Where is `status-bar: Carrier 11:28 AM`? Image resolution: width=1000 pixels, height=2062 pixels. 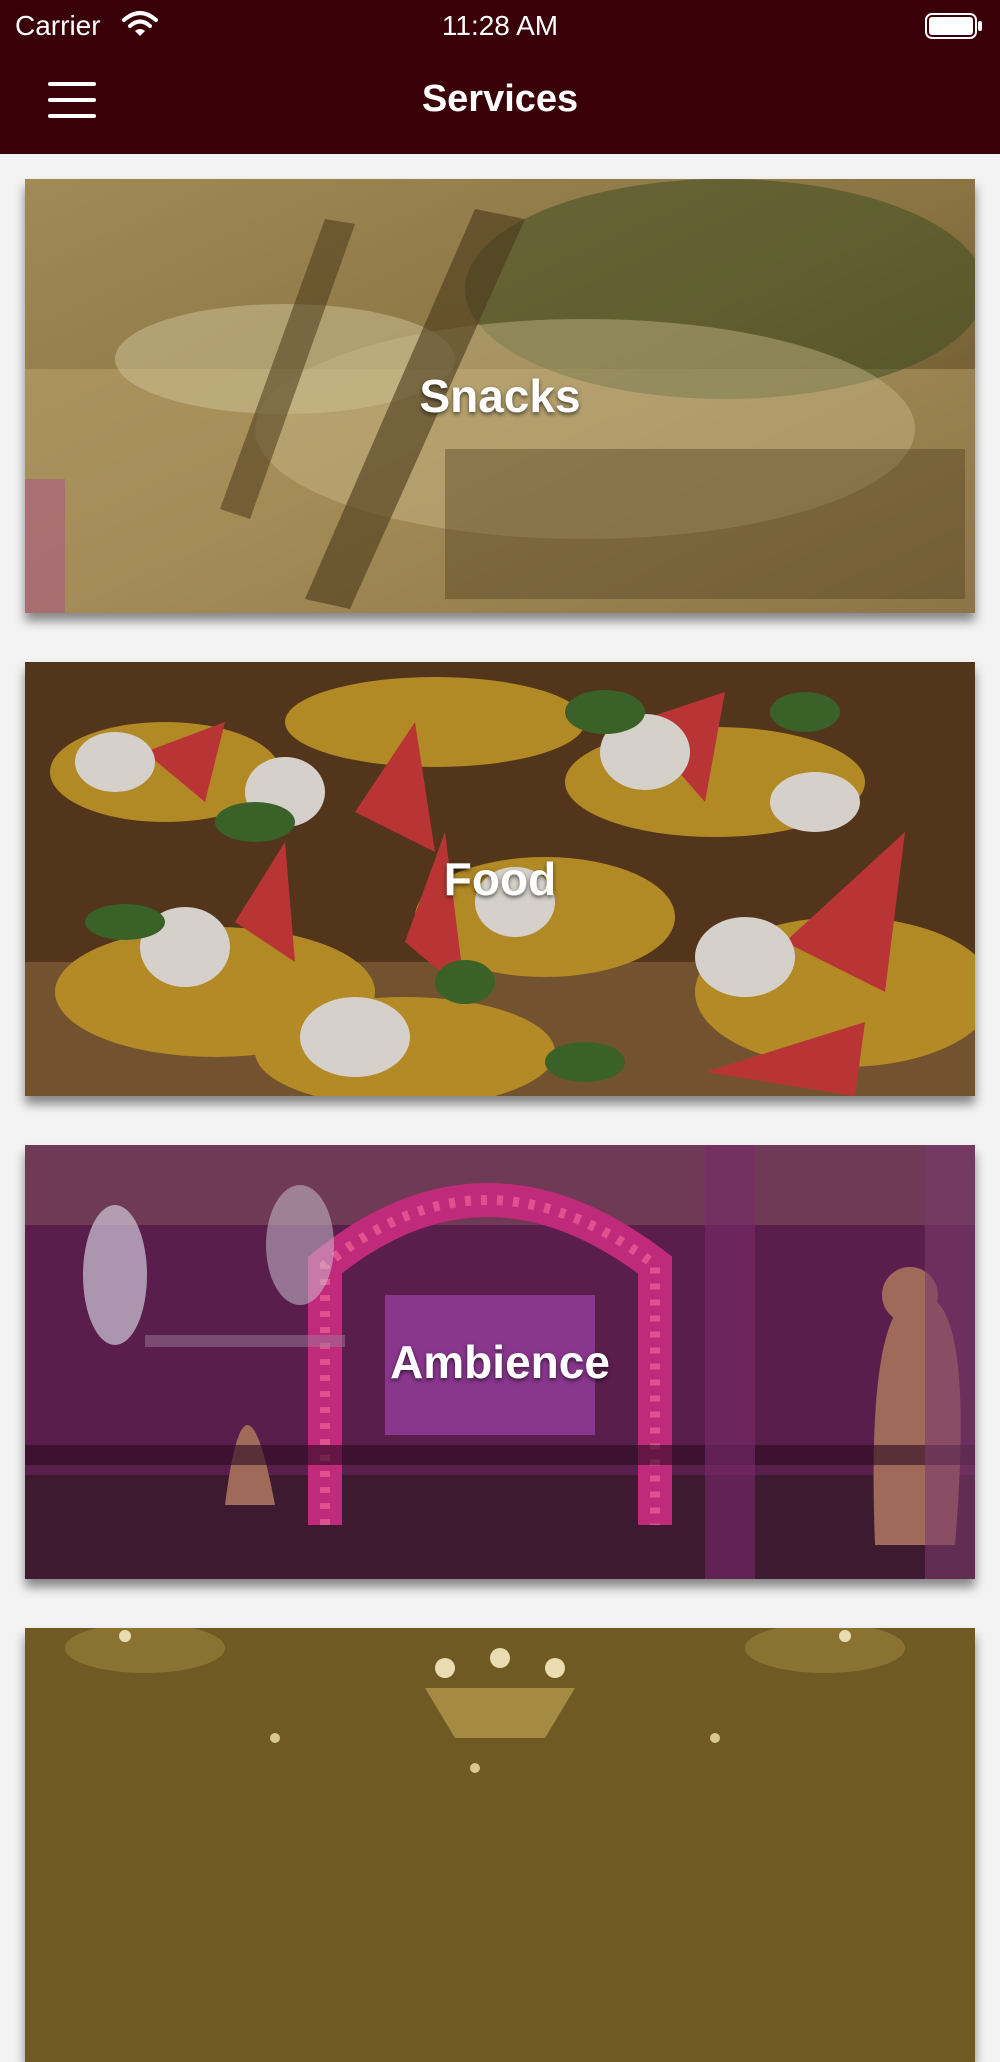
status-bar: Carrier 11:28 AM is located at coordinates (500, 25).